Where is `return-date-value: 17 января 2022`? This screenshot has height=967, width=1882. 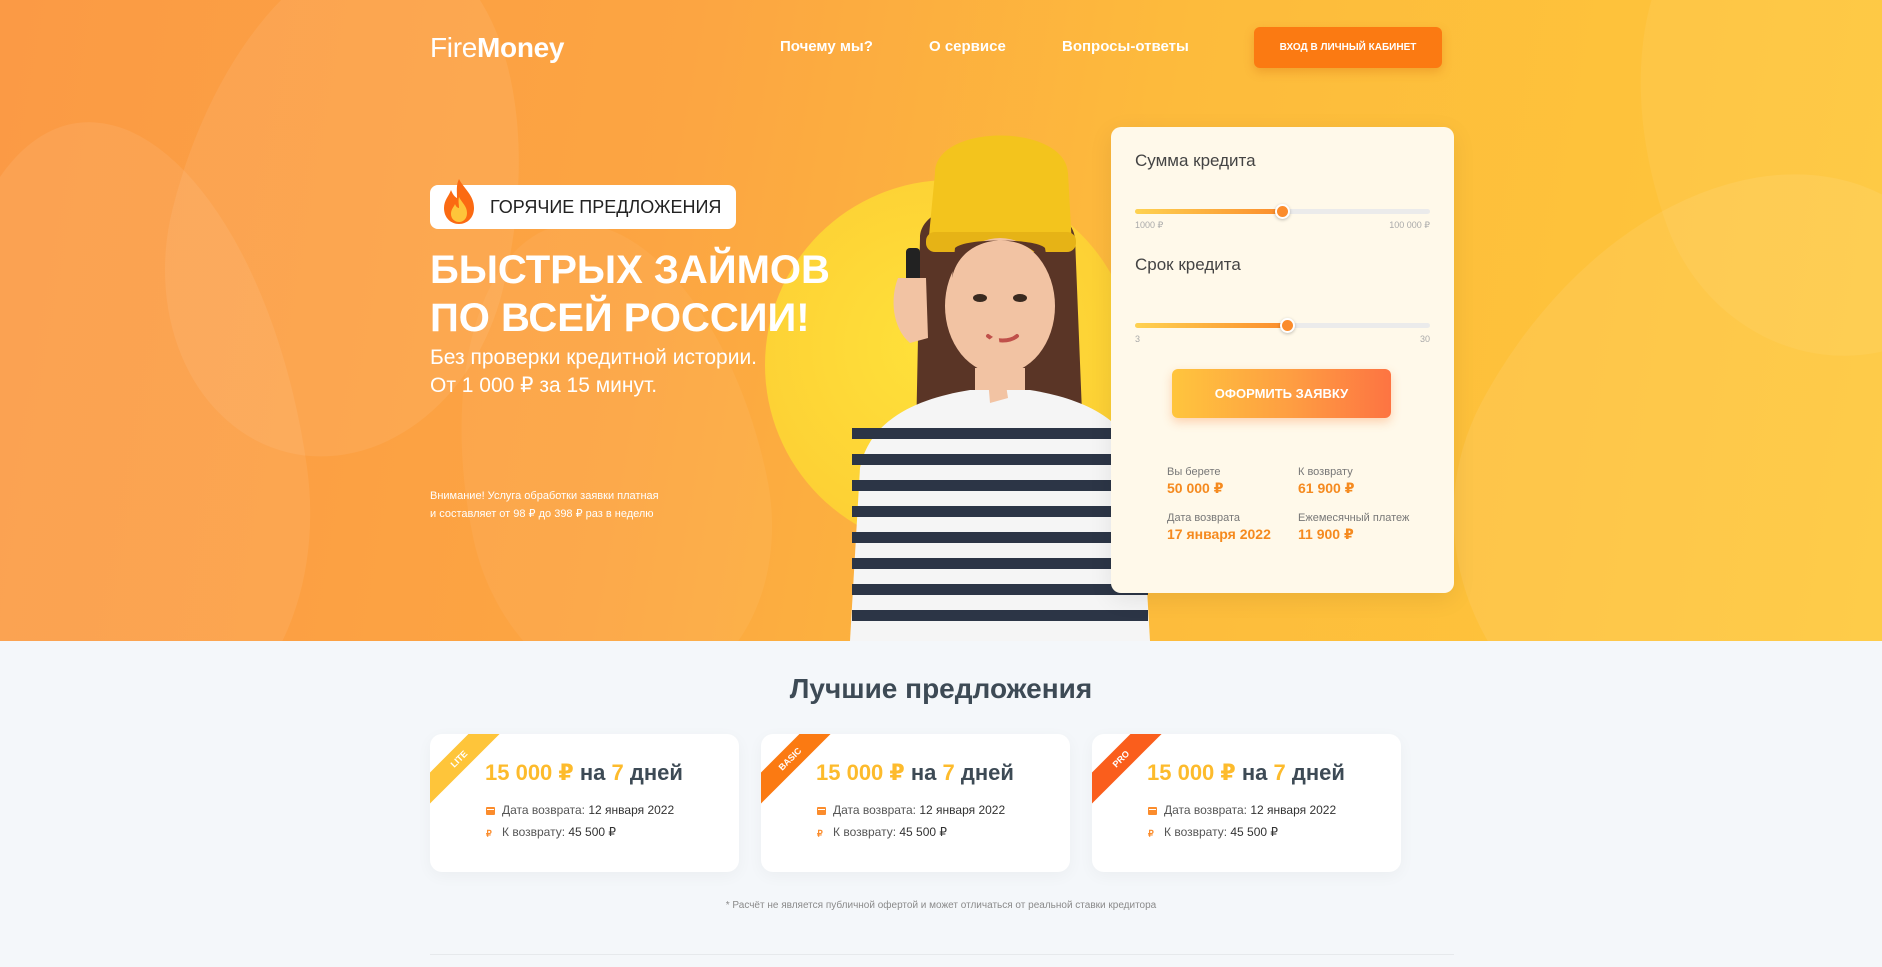 return-date-value: 17 января 2022 is located at coordinates (1219, 534).